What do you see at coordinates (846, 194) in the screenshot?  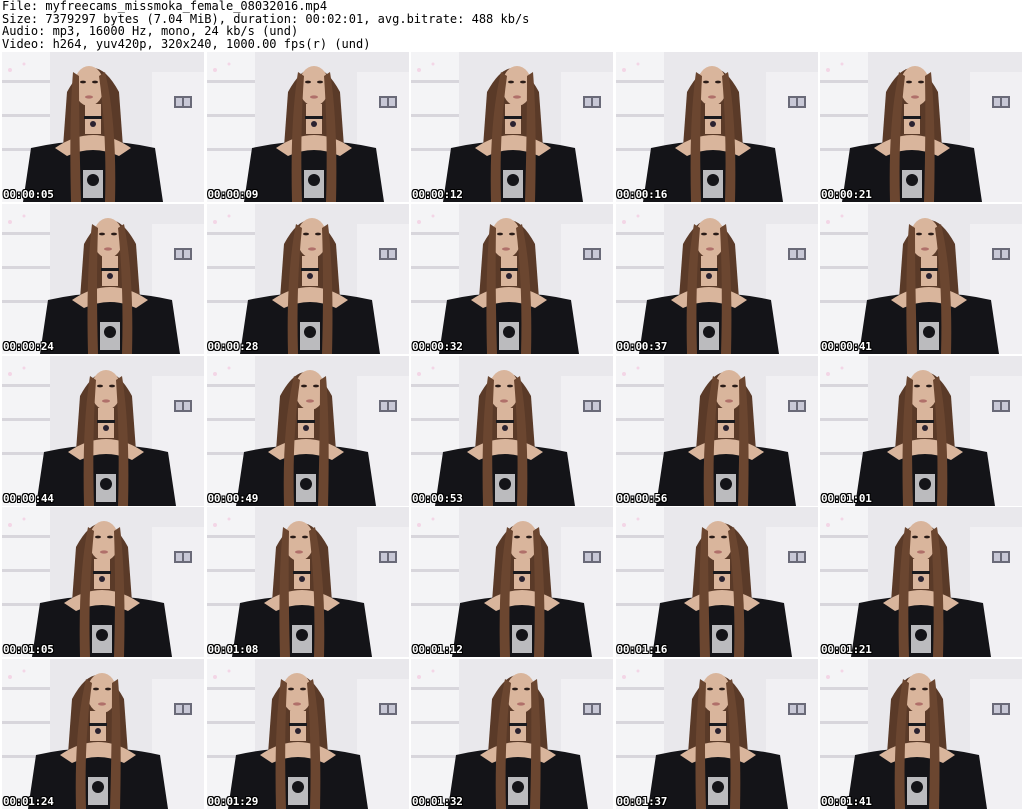 I see `frame-timestamp: 00:00:21` at bounding box center [846, 194].